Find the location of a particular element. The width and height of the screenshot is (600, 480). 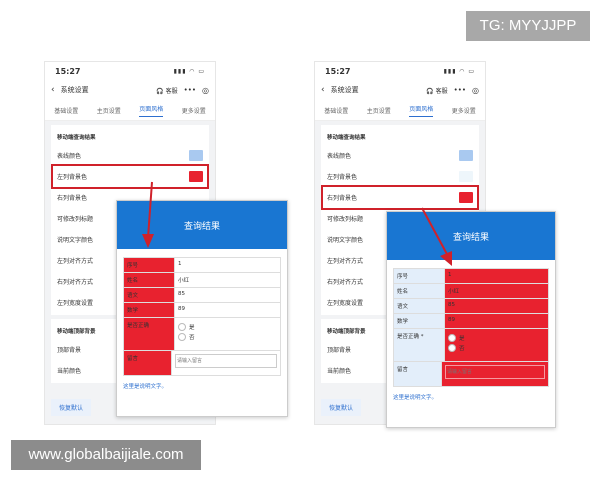

nav-bar: ‹ 系统设置 🎧 客服 ••• ◎ is located at coordinates (400, 90).